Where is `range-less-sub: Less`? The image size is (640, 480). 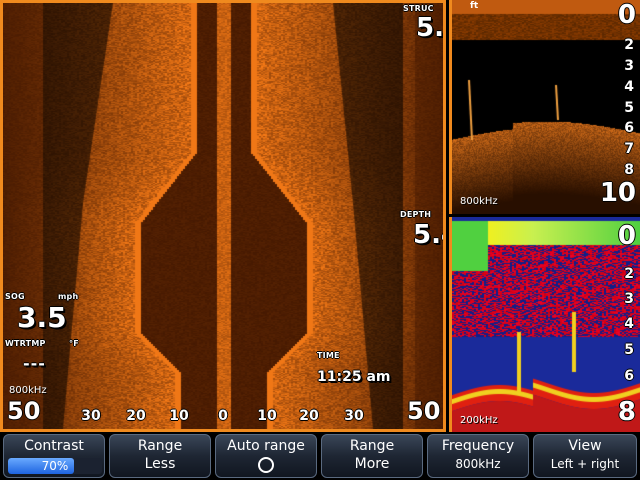
range-less-sub: Less is located at coordinates (160, 464).